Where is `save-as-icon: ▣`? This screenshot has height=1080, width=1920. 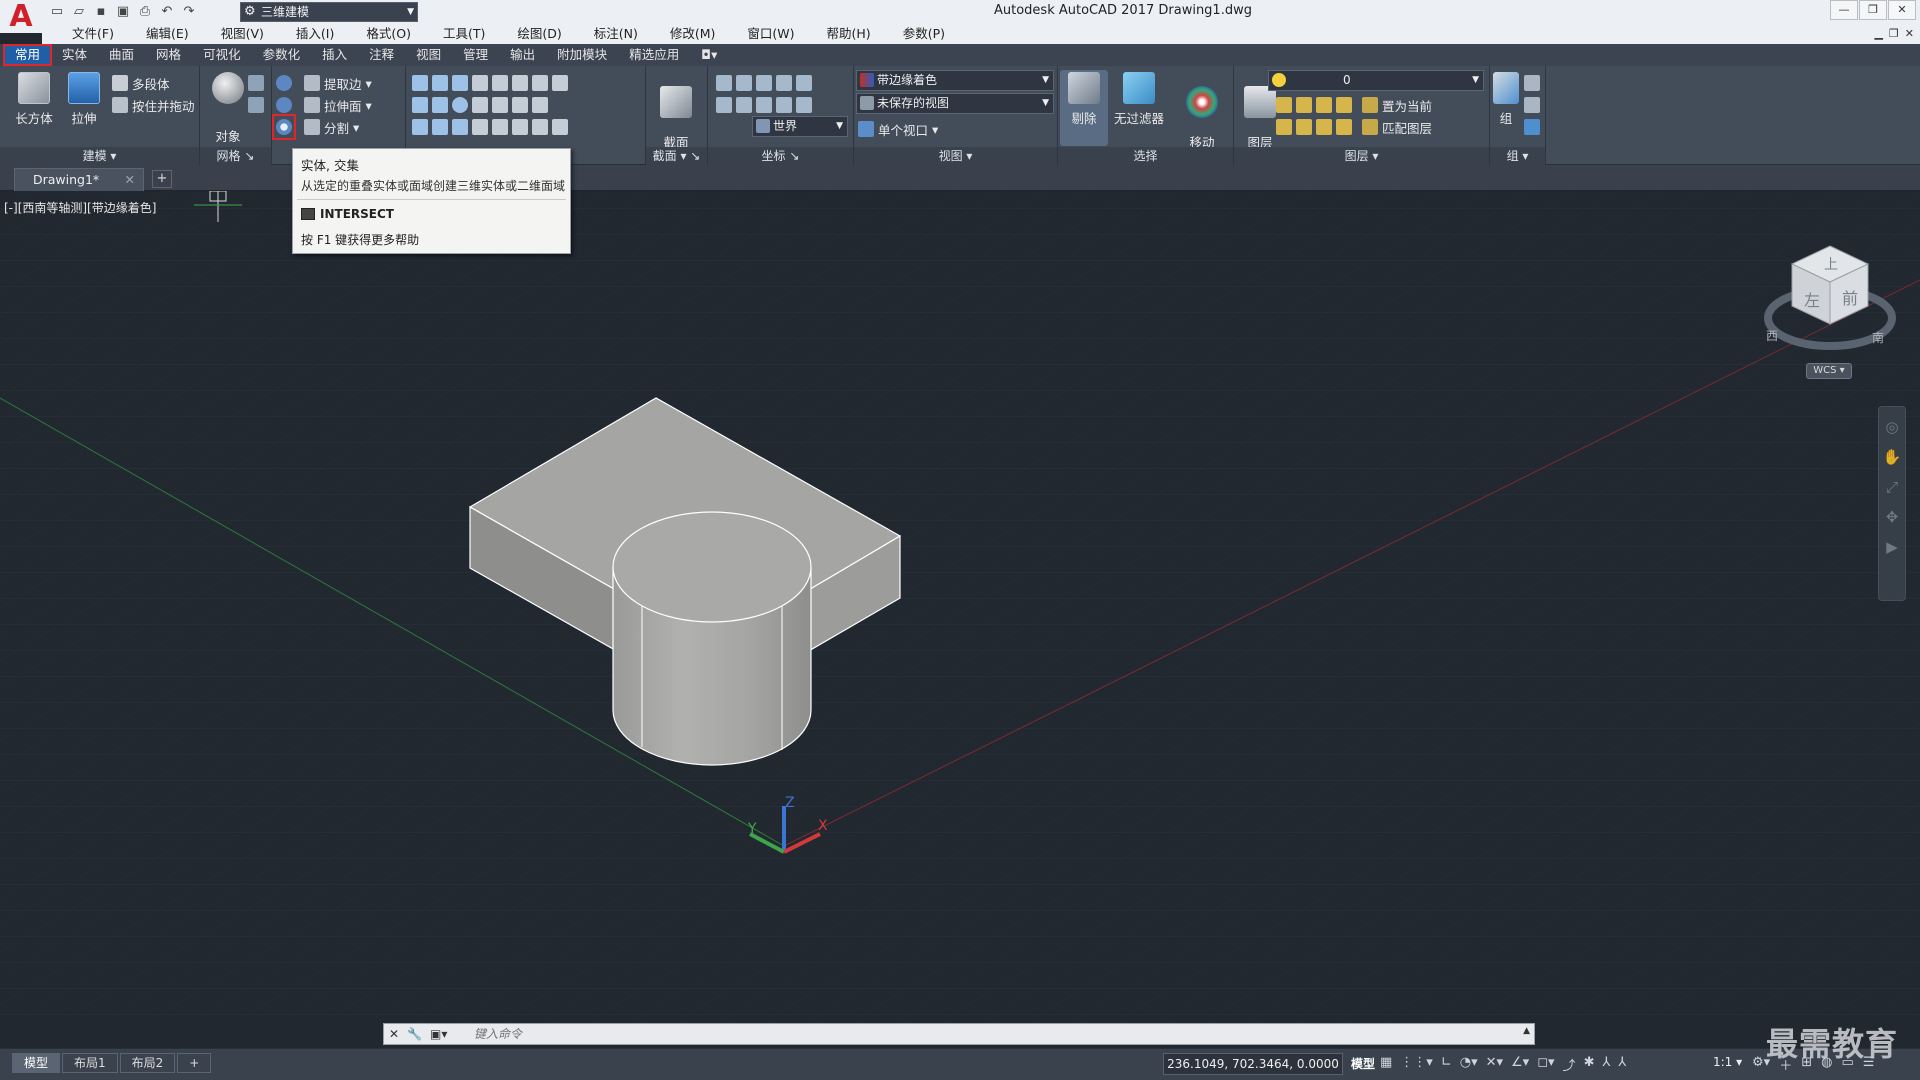 save-as-icon: ▣ is located at coordinates (123, 12).